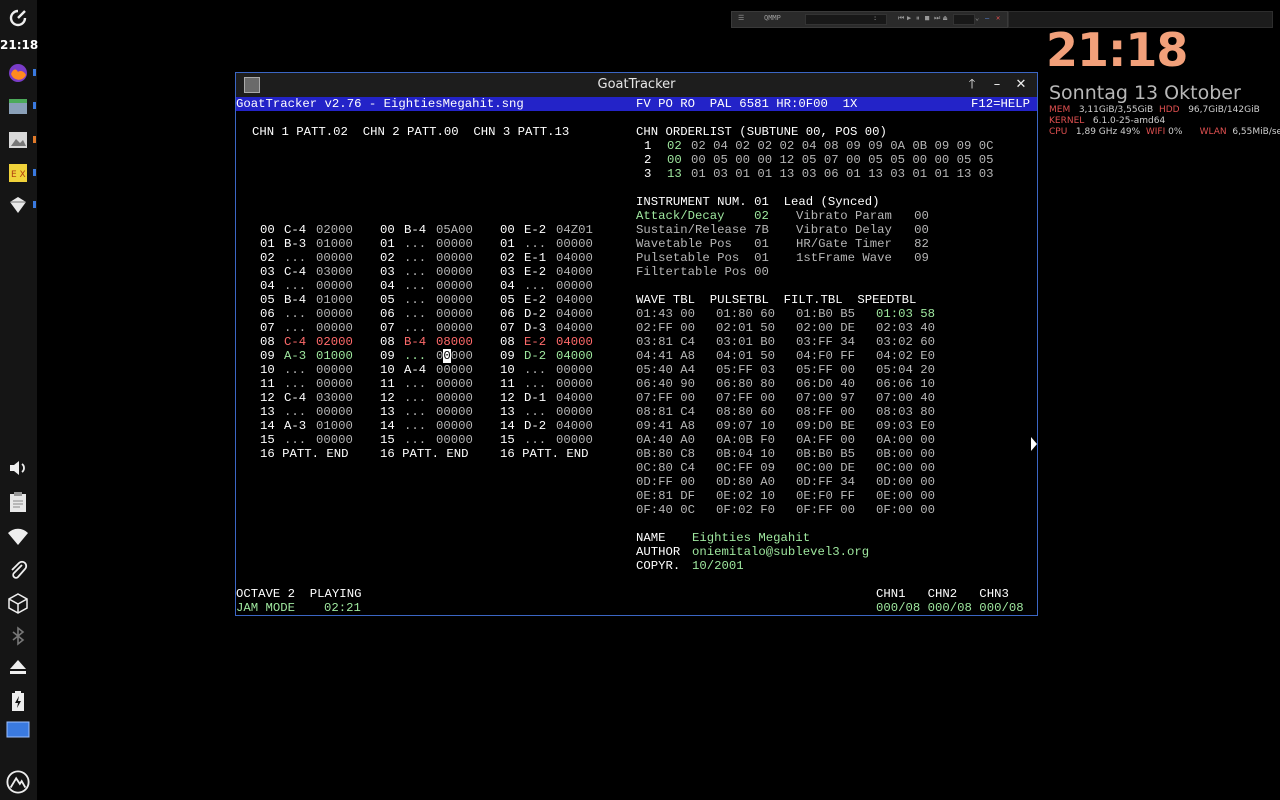 The width and height of the screenshot is (1280, 800). What do you see at coordinates (665, 342) in the screenshot?
I see `table-entry: 03:81 C4` at bounding box center [665, 342].